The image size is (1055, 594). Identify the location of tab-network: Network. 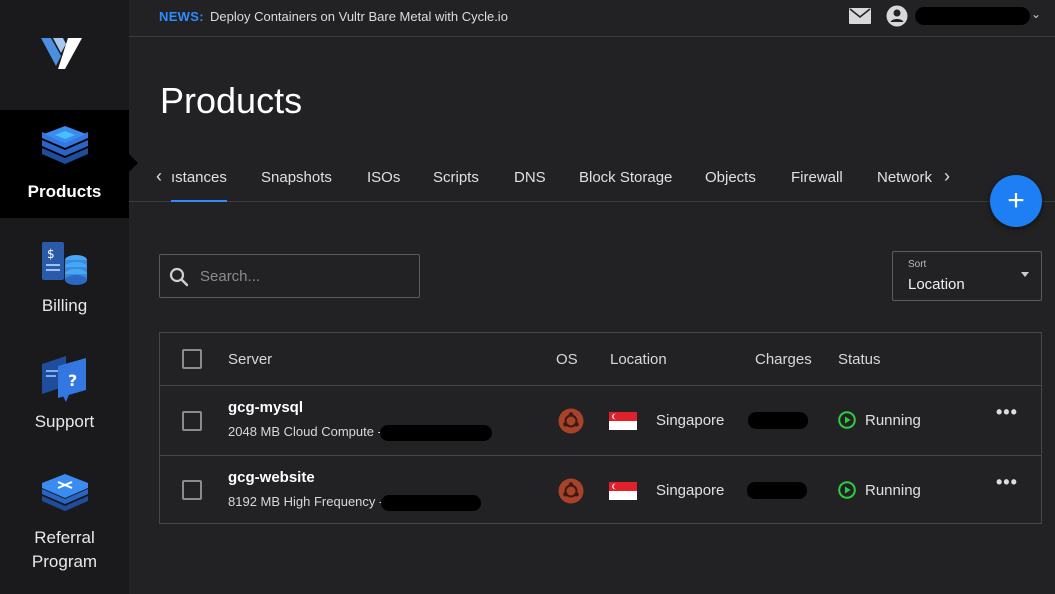
(904, 177).